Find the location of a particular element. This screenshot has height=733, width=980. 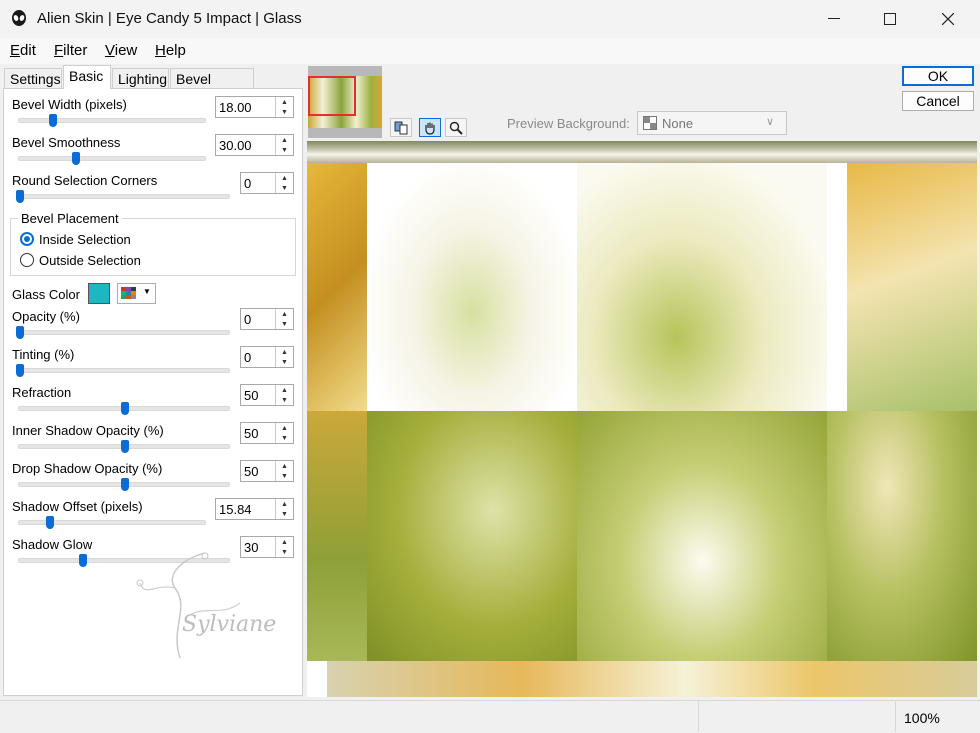

shadow-offset-value: 15.84 is located at coordinates (235, 509).